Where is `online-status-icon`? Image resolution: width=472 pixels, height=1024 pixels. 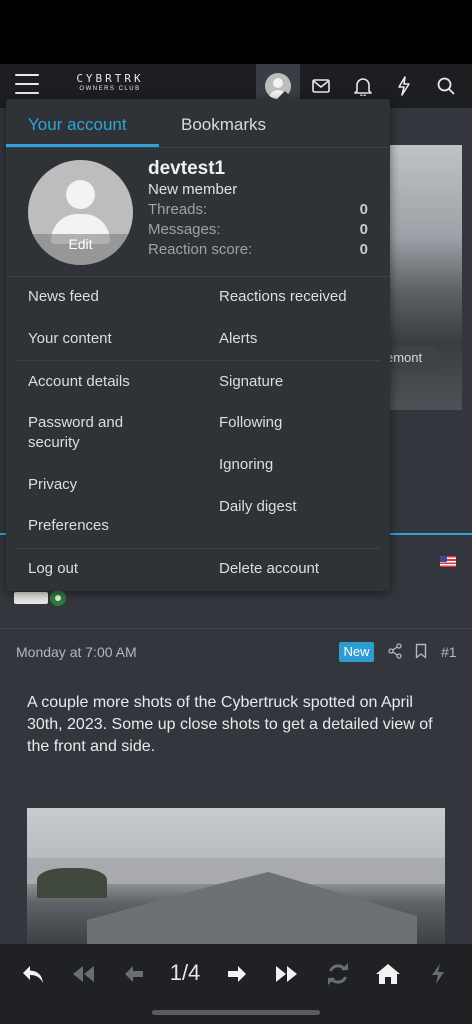
online-status-icon is located at coordinates (58, 598).